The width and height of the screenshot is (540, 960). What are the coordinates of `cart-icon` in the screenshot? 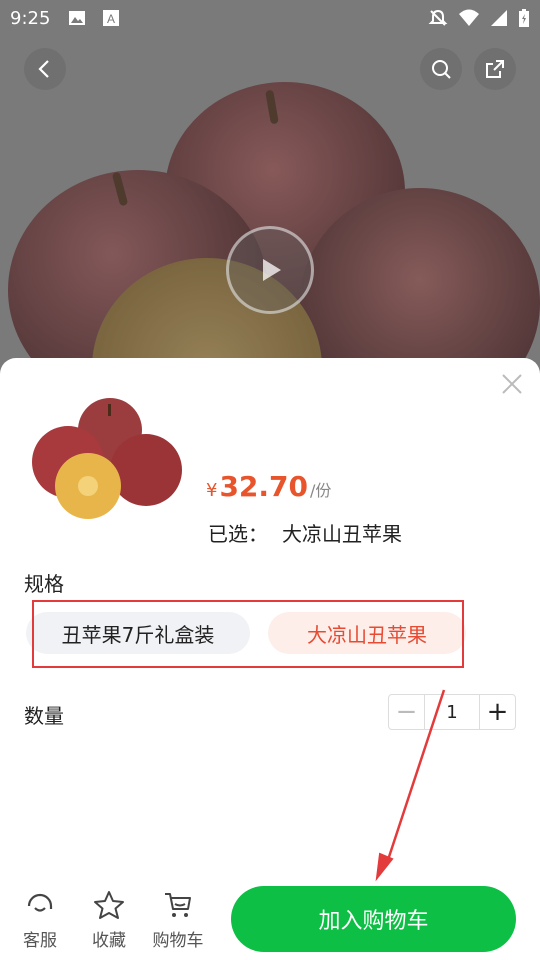 It's located at (178, 905).